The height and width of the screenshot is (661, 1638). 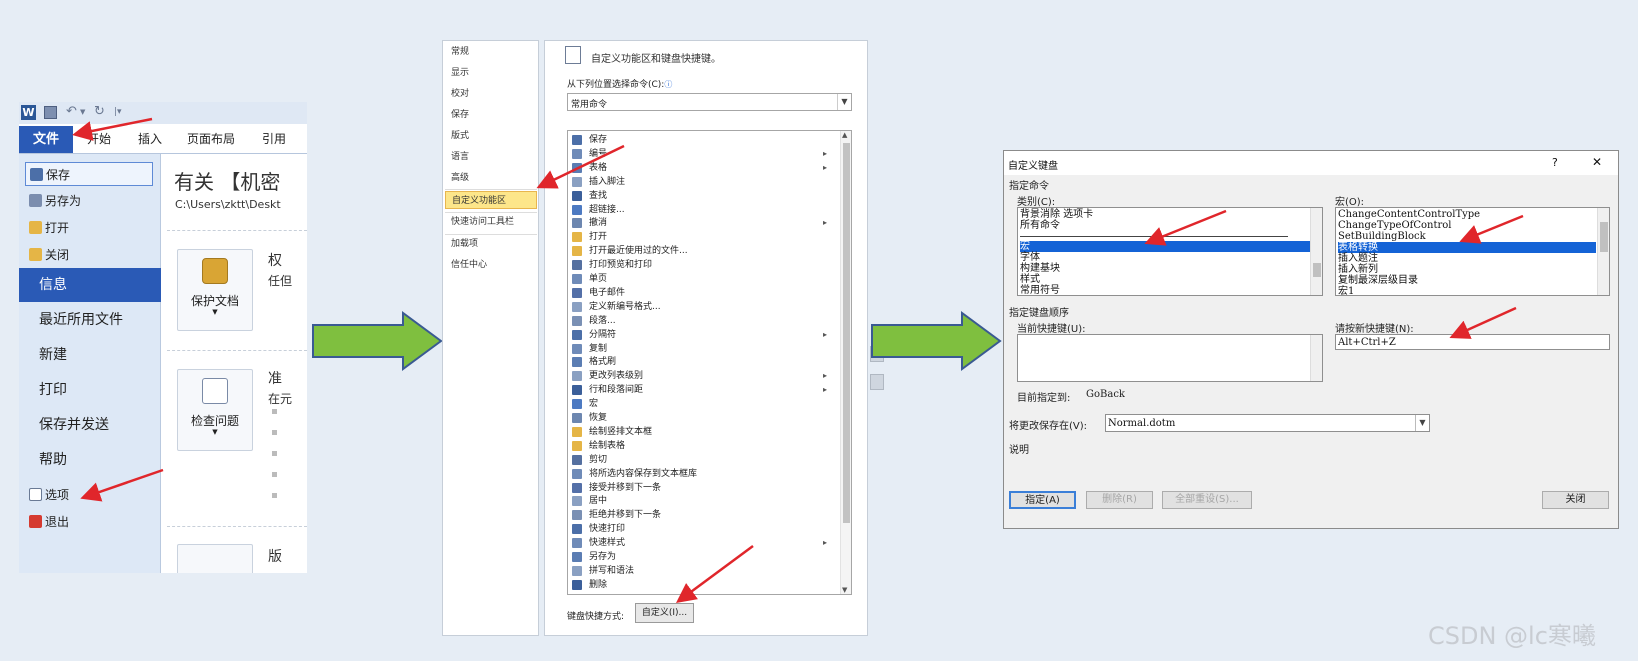 I want to click on redo-icon: ↻, so click(x=99, y=111).